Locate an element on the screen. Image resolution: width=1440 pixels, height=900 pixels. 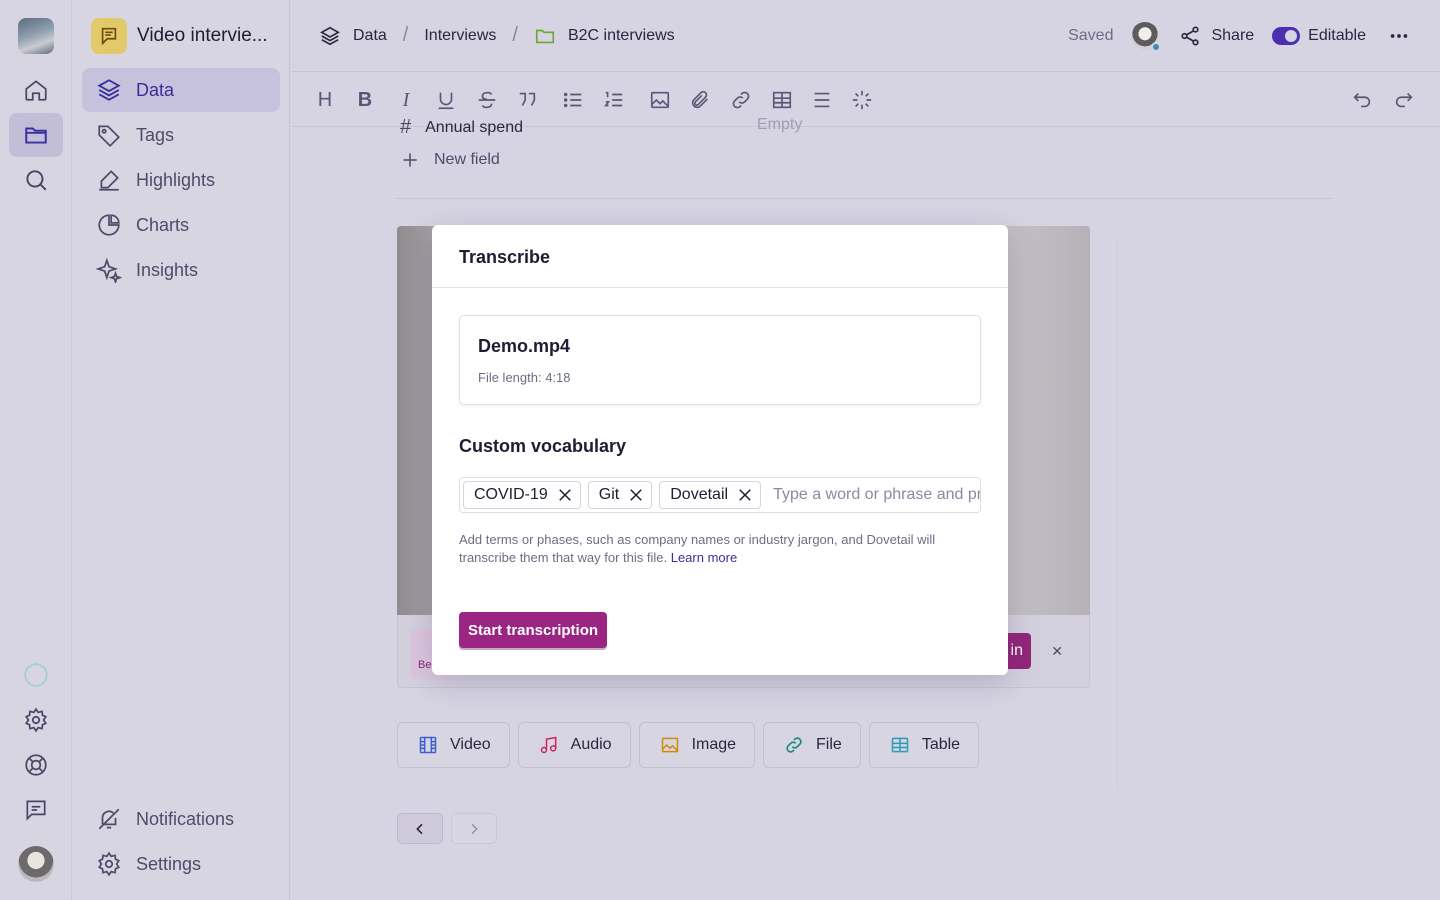
breadcrumb-label: Interviews is located at coordinates (460, 35).